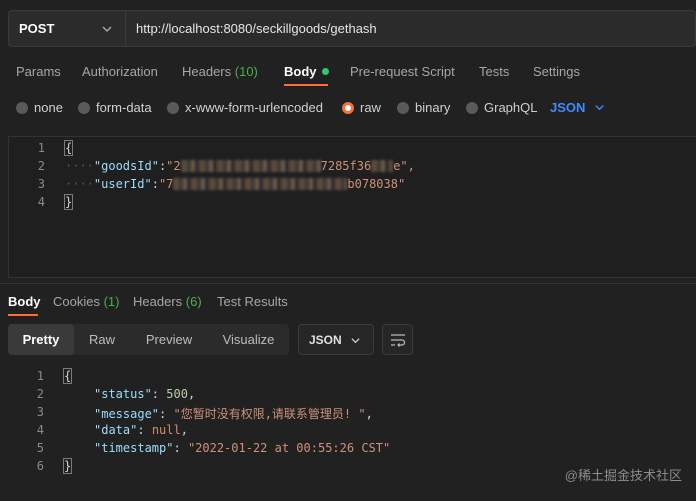  What do you see at coordinates (325, 71) in the screenshot?
I see `body-active-dot` at bounding box center [325, 71].